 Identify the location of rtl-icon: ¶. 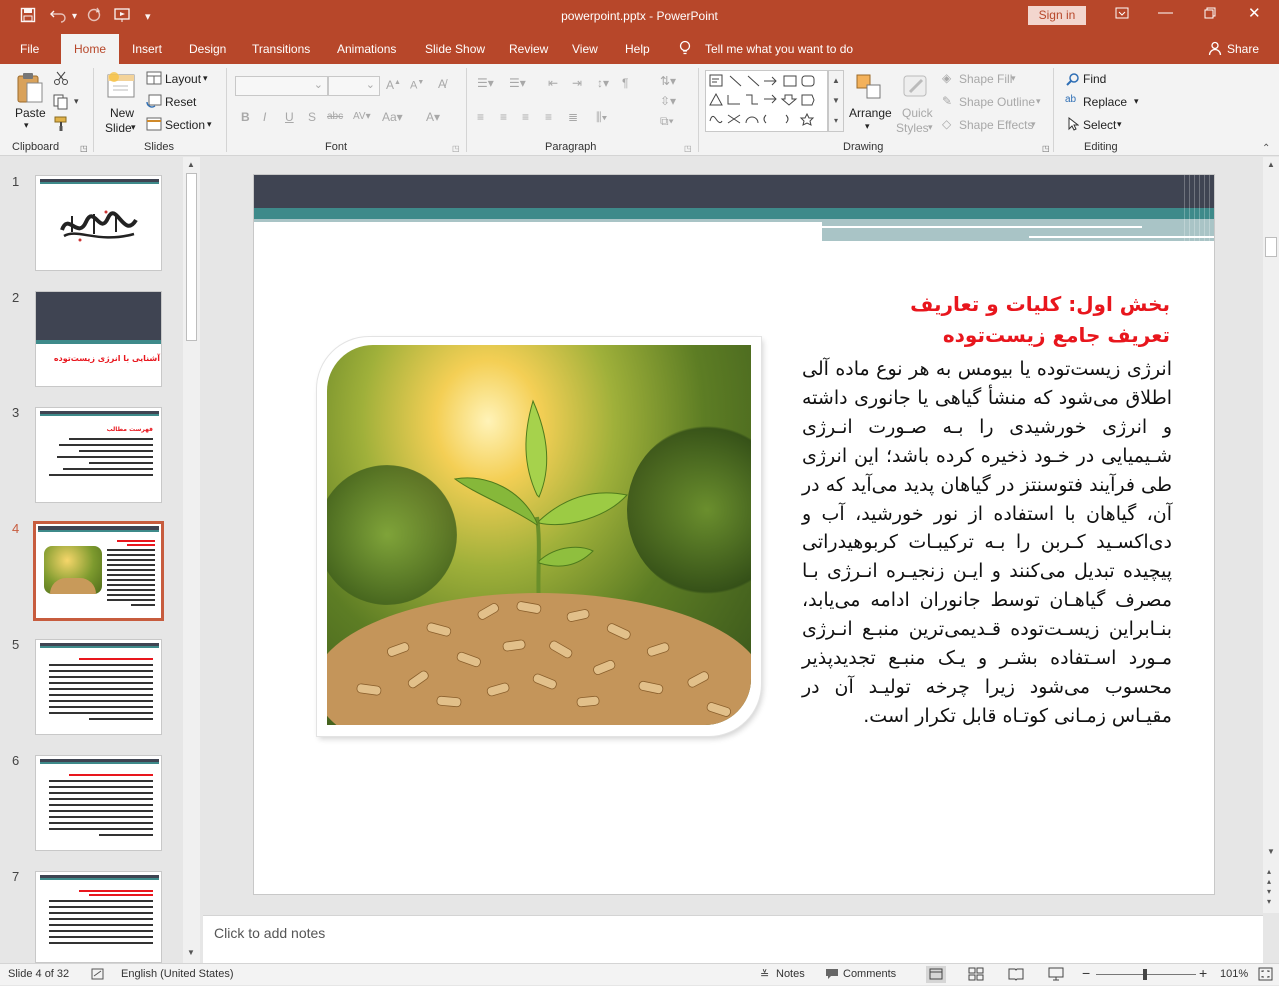
(625, 83).